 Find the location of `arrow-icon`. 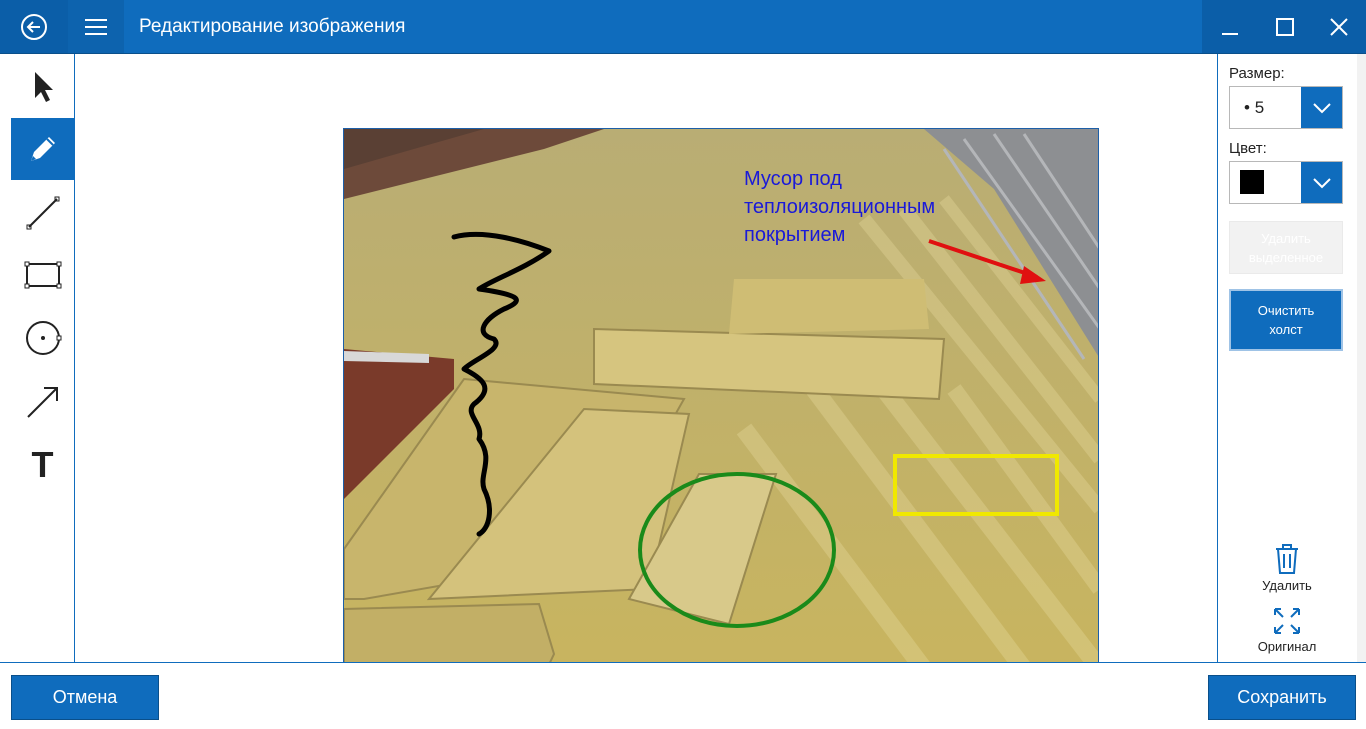

arrow-icon is located at coordinates (42, 402).